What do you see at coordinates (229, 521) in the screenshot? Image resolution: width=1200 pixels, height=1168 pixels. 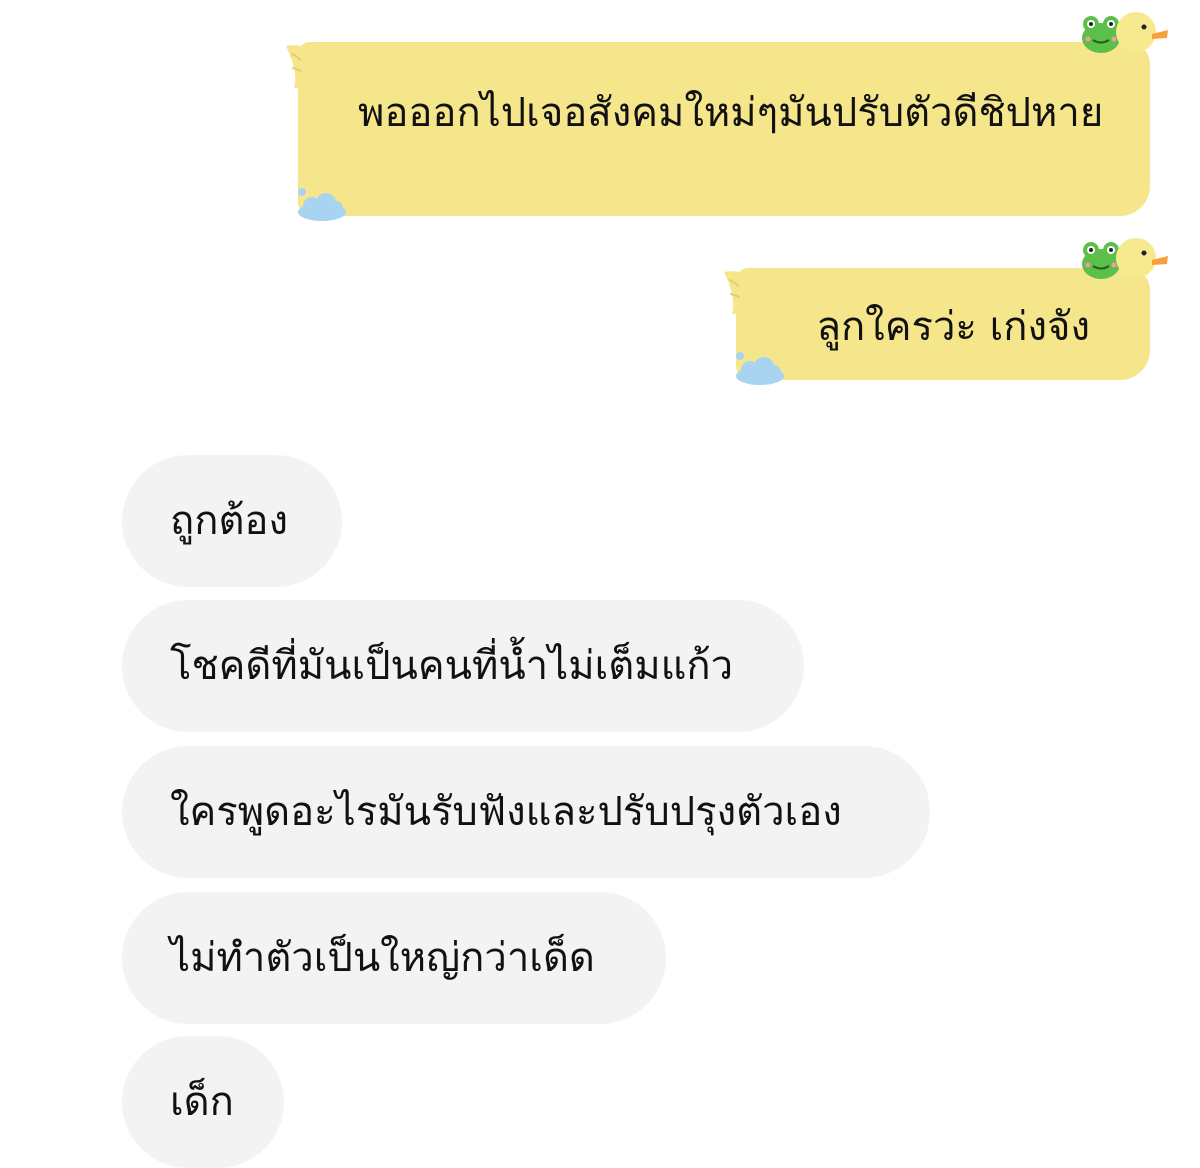 I see `message-text: ถูกต้อง` at bounding box center [229, 521].